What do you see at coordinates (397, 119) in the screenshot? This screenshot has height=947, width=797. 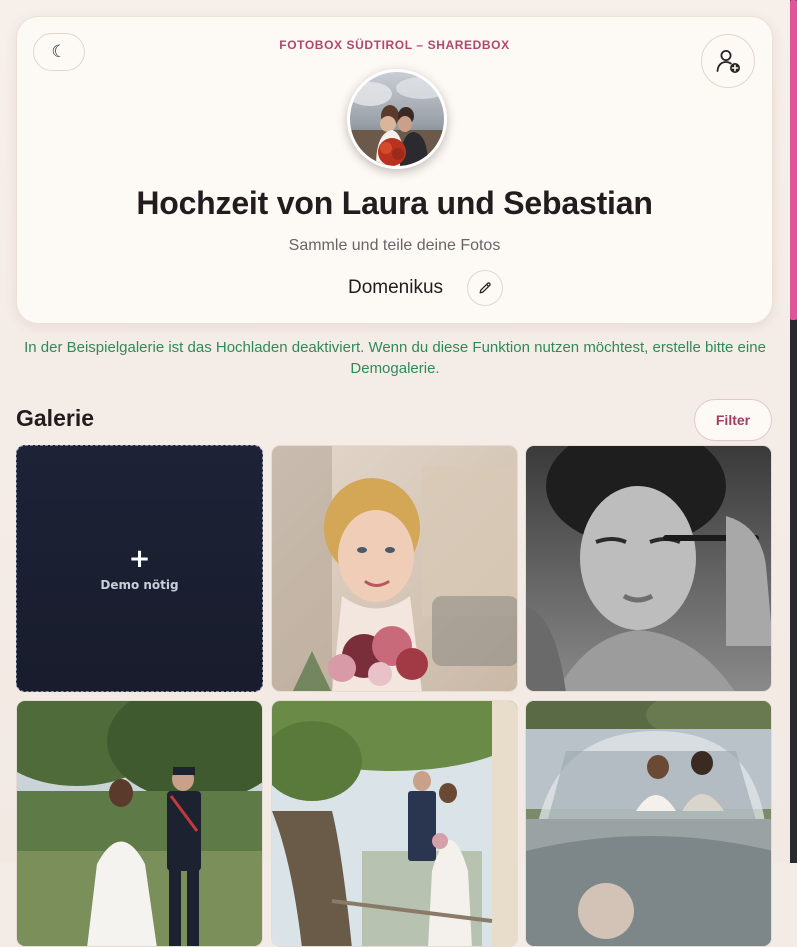 I see `event-avatar` at bounding box center [397, 119].